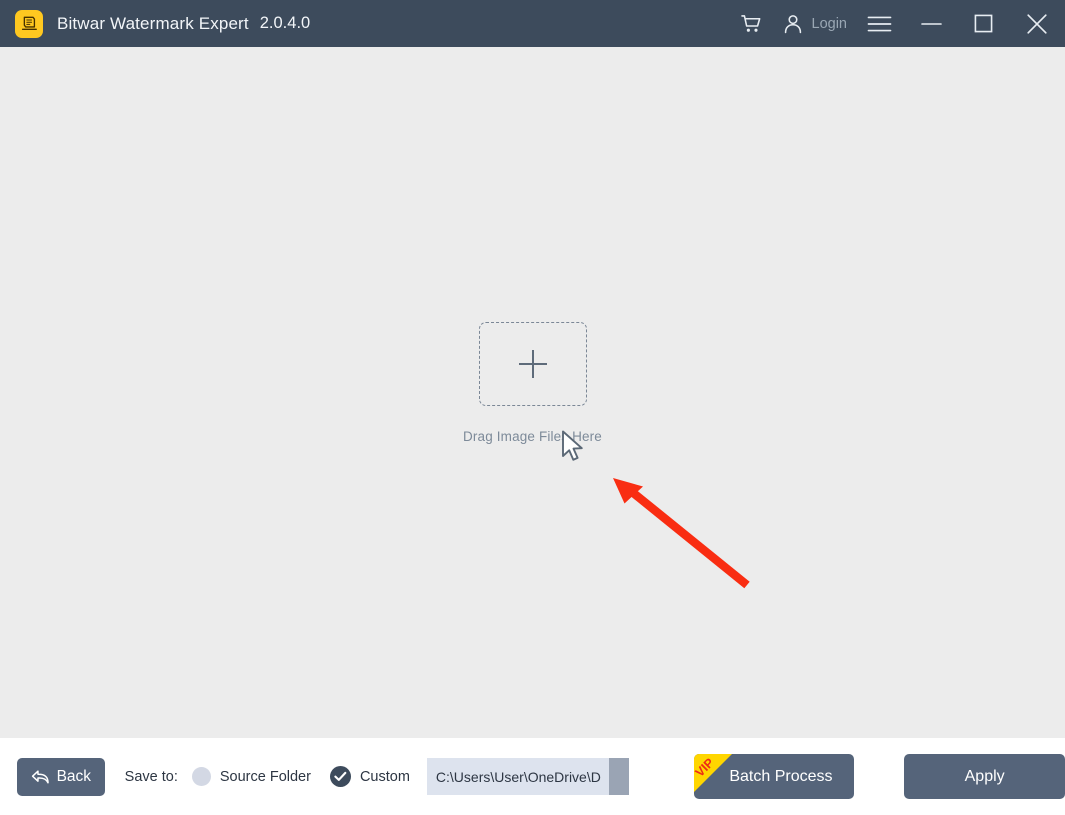  Describe the element at coordinates (518, 776) in the screenshot. I see `output-path-value: C:\Users\User\OneDrive\D` at that location.